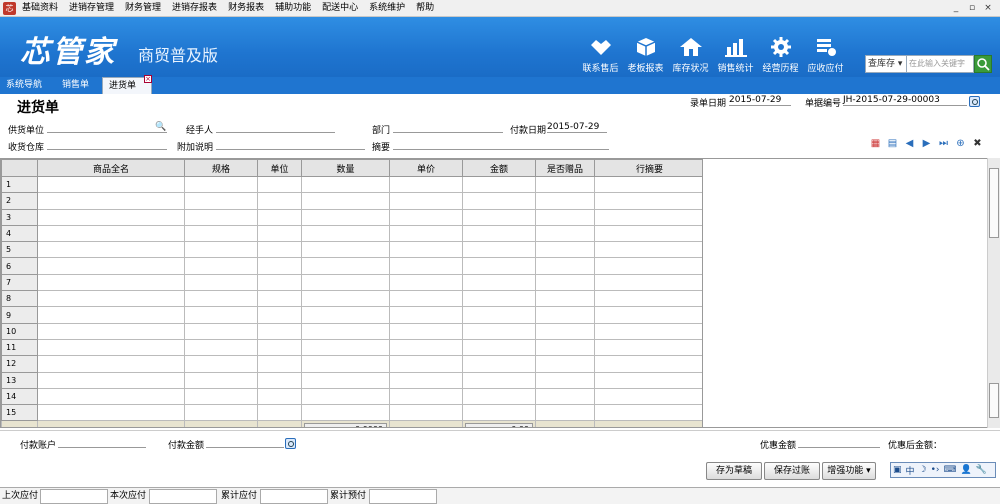 This screenshot has width=1000, height=504. I want to click on table-row: 2, so click(351, 201).